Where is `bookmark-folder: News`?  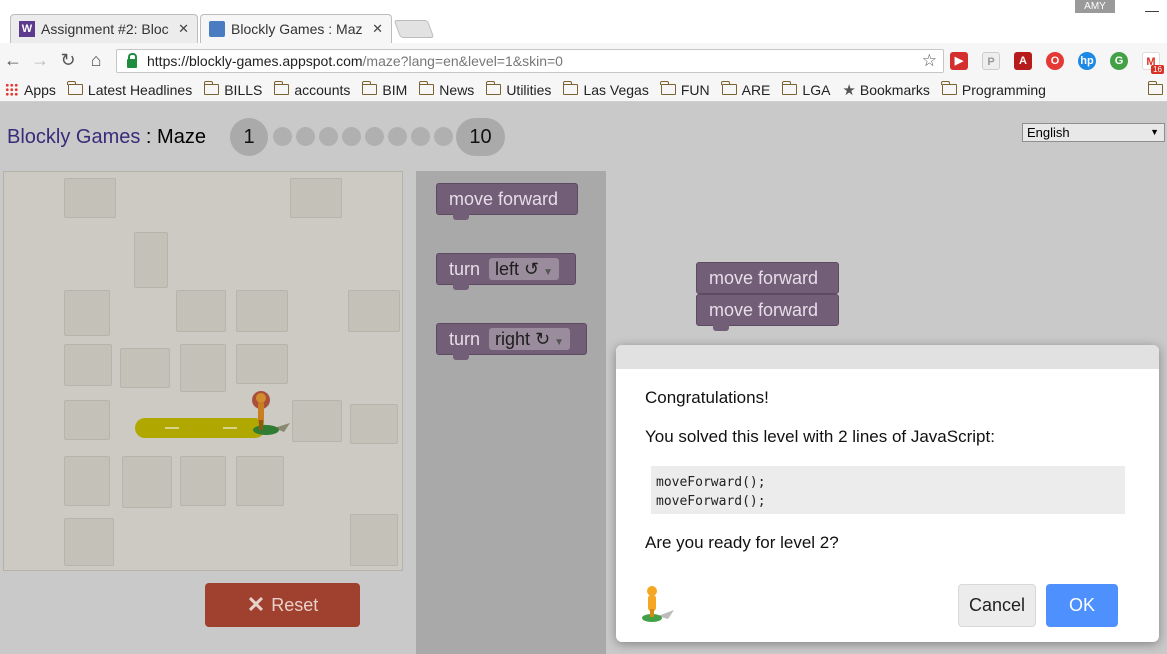
bookmark-folder: News is located at coordinates (446, 89).